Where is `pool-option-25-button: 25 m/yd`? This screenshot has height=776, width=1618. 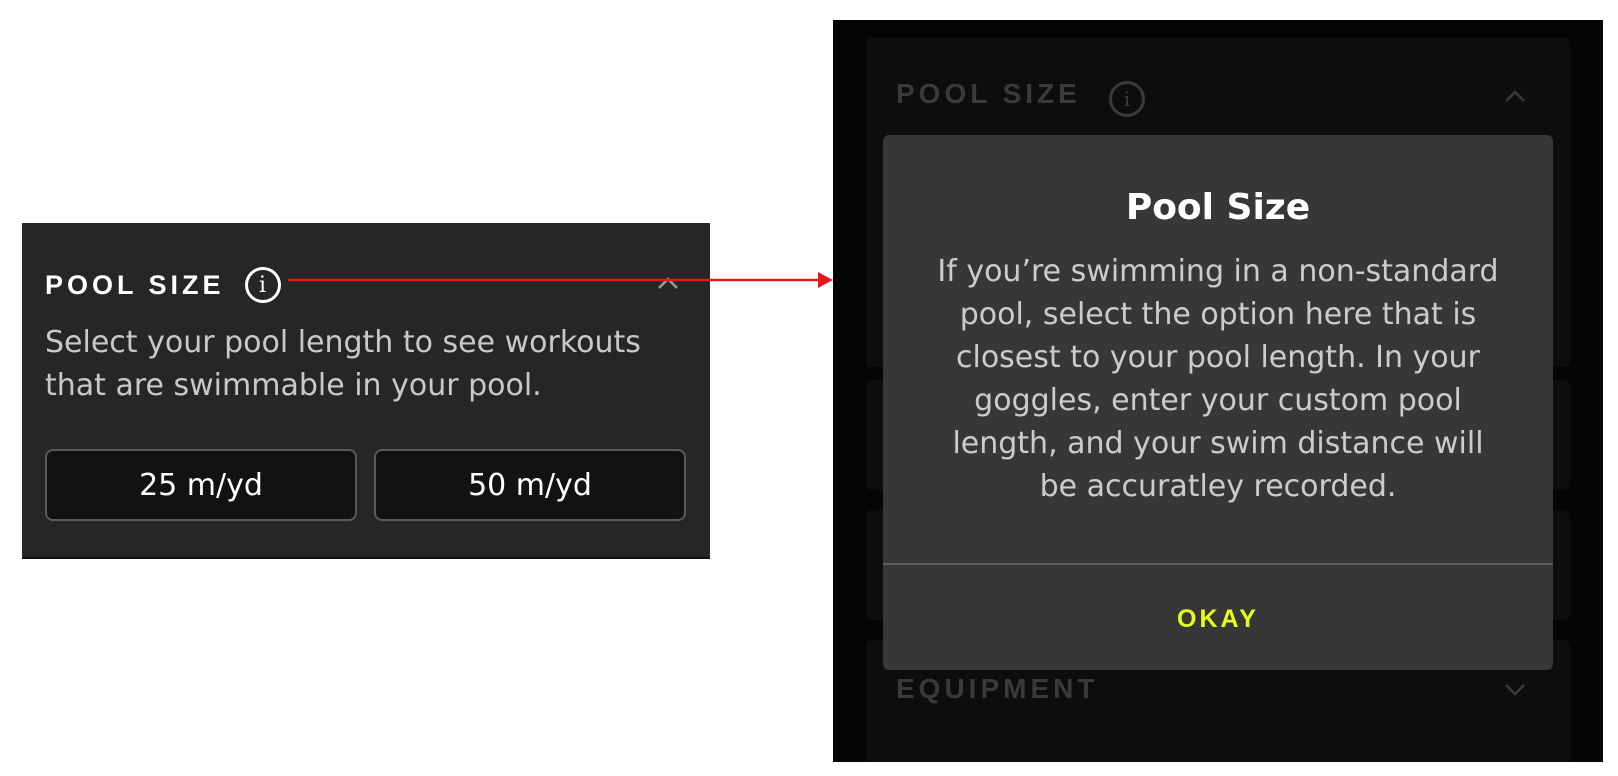 pool-option-25-button: 25 m/yd is located at coordinates (201, 485).